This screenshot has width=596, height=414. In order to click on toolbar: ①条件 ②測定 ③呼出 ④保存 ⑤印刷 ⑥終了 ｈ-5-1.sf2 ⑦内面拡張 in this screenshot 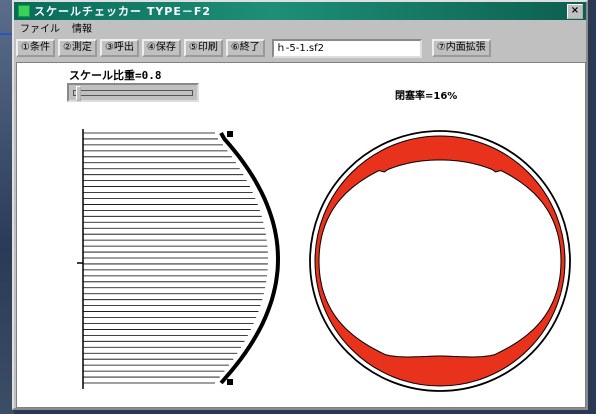, I will do `click(300, 48)`.